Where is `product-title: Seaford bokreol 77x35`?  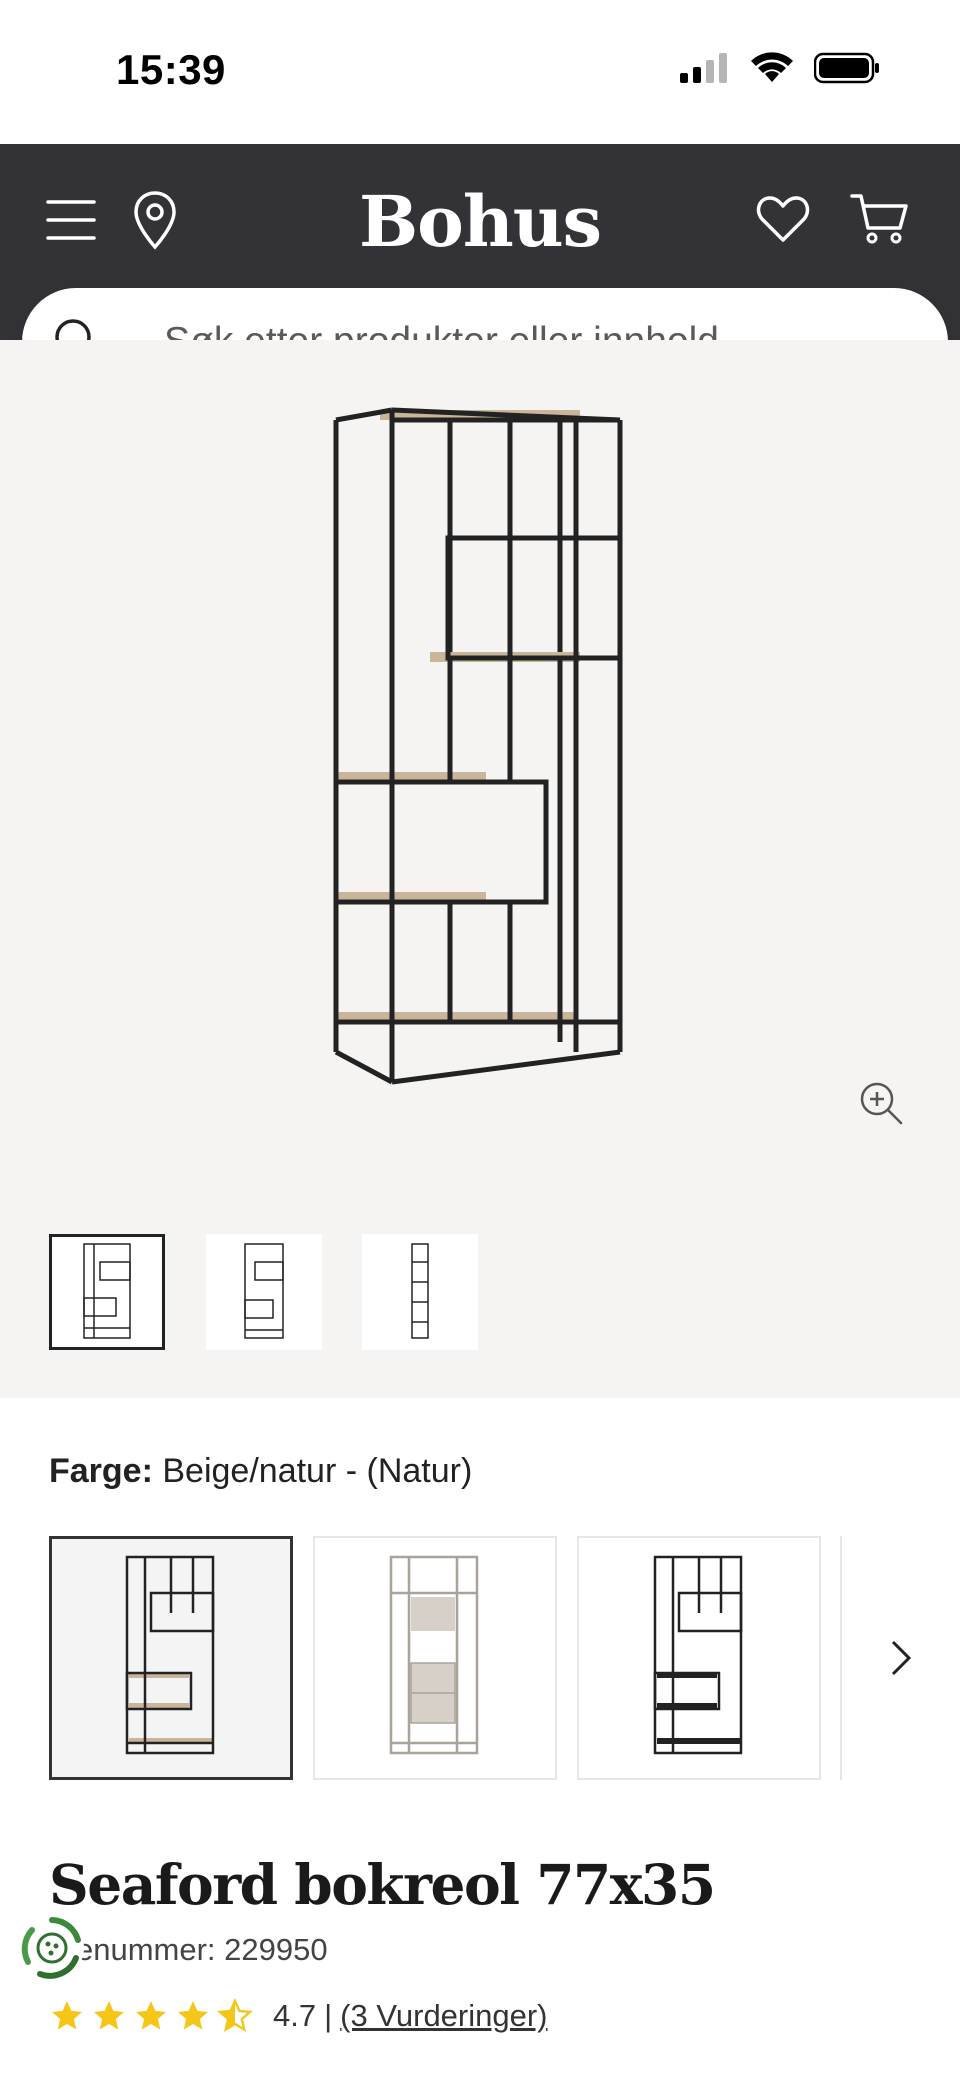 product-title: Seaford bokreol 77x35 is located at coordinates (382, 1884).